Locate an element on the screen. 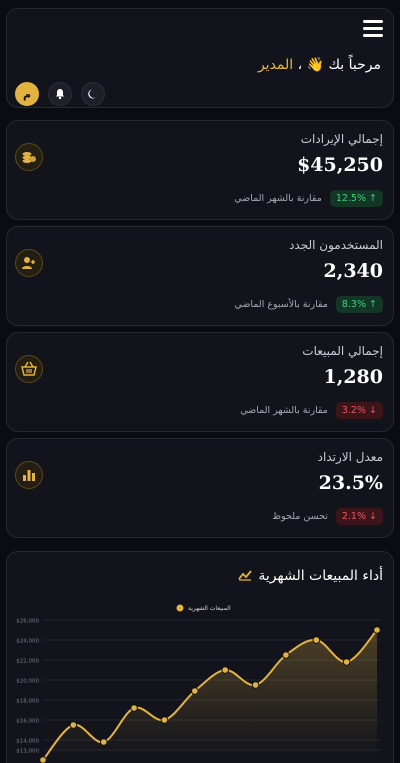 This screenshot has width=400, height=763. bar-chart-icon is located at coordinates (29, 475).